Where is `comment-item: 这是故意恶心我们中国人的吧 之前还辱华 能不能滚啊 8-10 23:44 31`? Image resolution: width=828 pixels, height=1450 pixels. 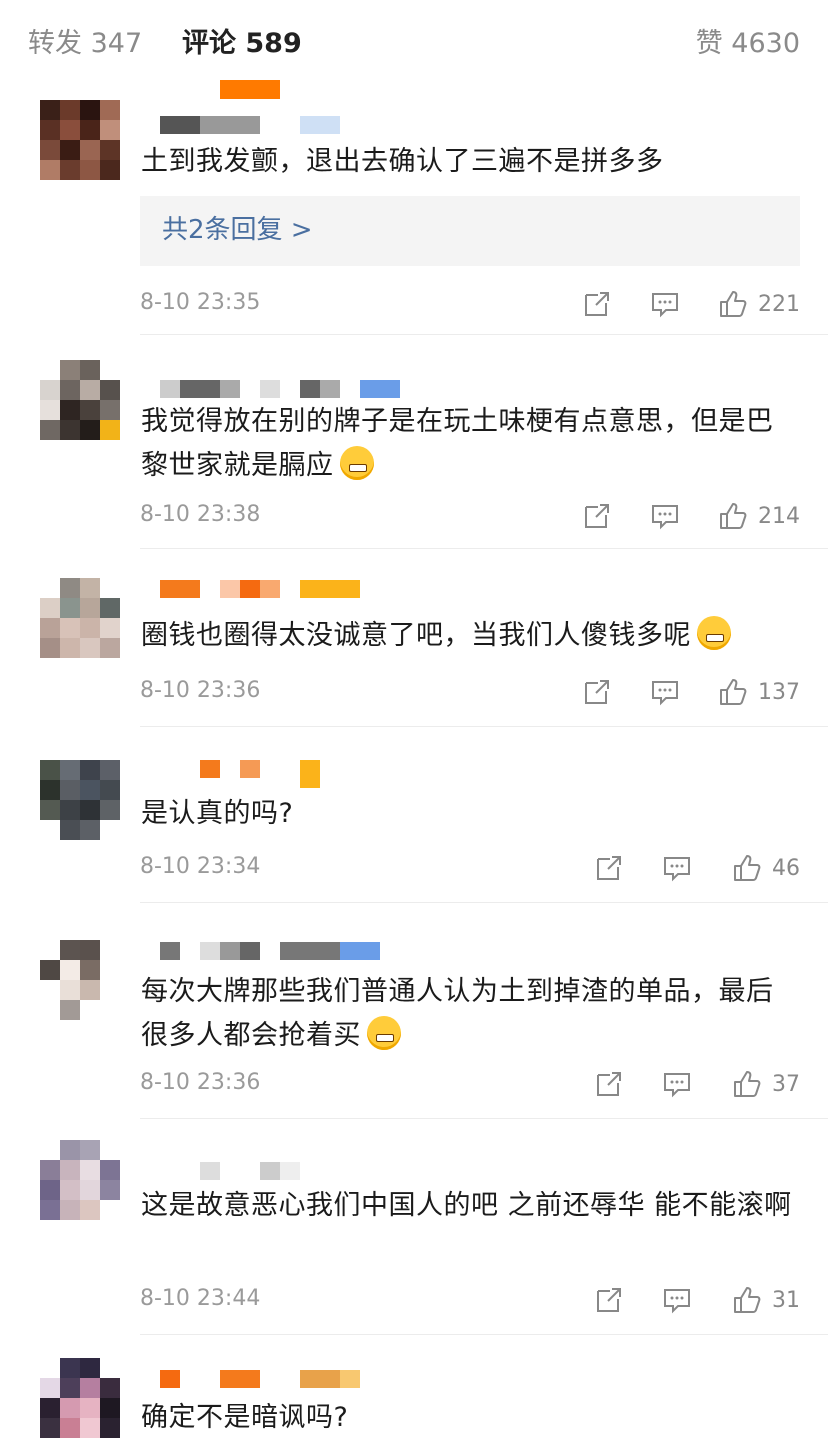
comment-item: 这是故意恶心我们中国人的吧 之前还辱华 能不能滚啊 8-10 23:44 31 is located at coordinates (414, 1236).